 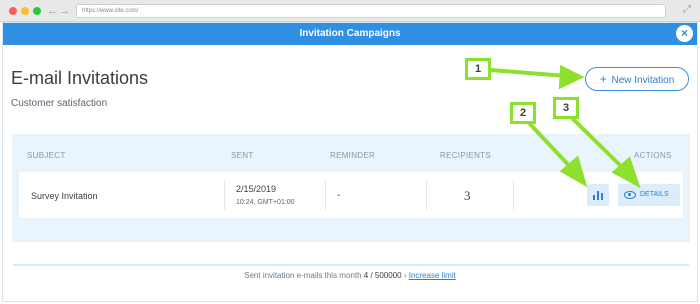 I want to click on sent-time: 10:24, GMT+01:00, so click(x=265, y=202).